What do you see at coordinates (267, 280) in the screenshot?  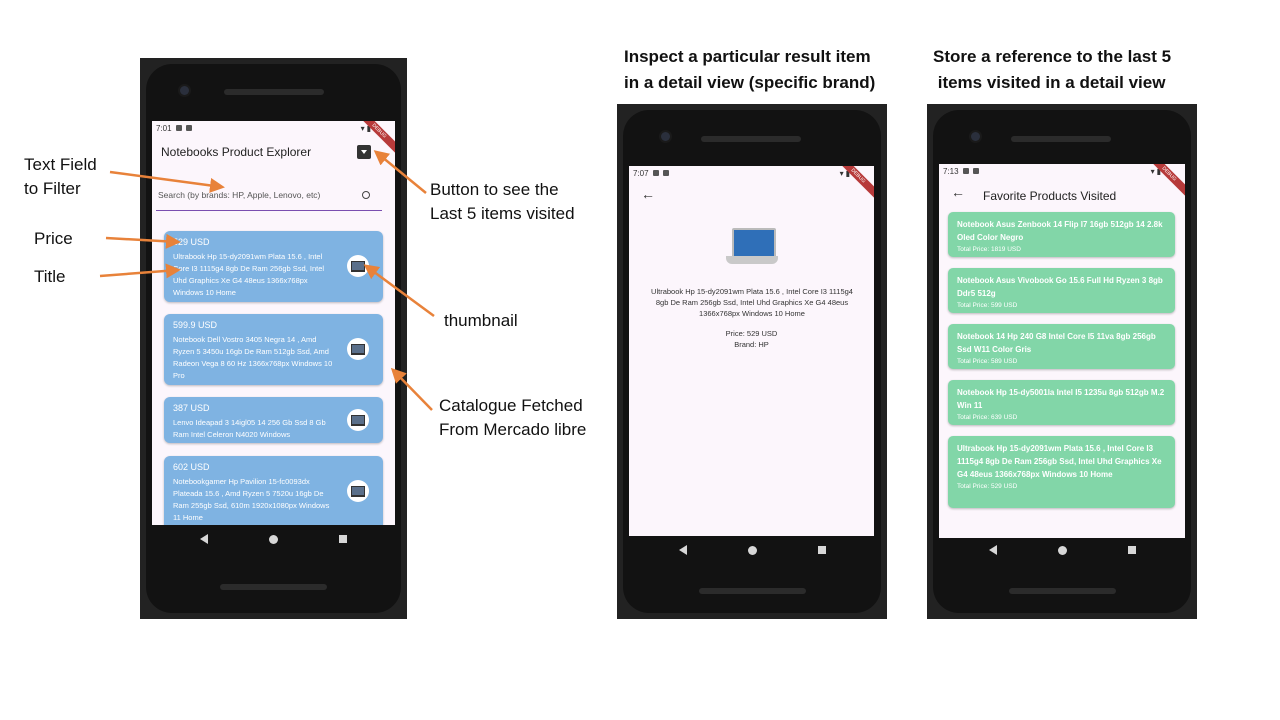 I see `annotation-arrows` at bounding box center [267, 280].